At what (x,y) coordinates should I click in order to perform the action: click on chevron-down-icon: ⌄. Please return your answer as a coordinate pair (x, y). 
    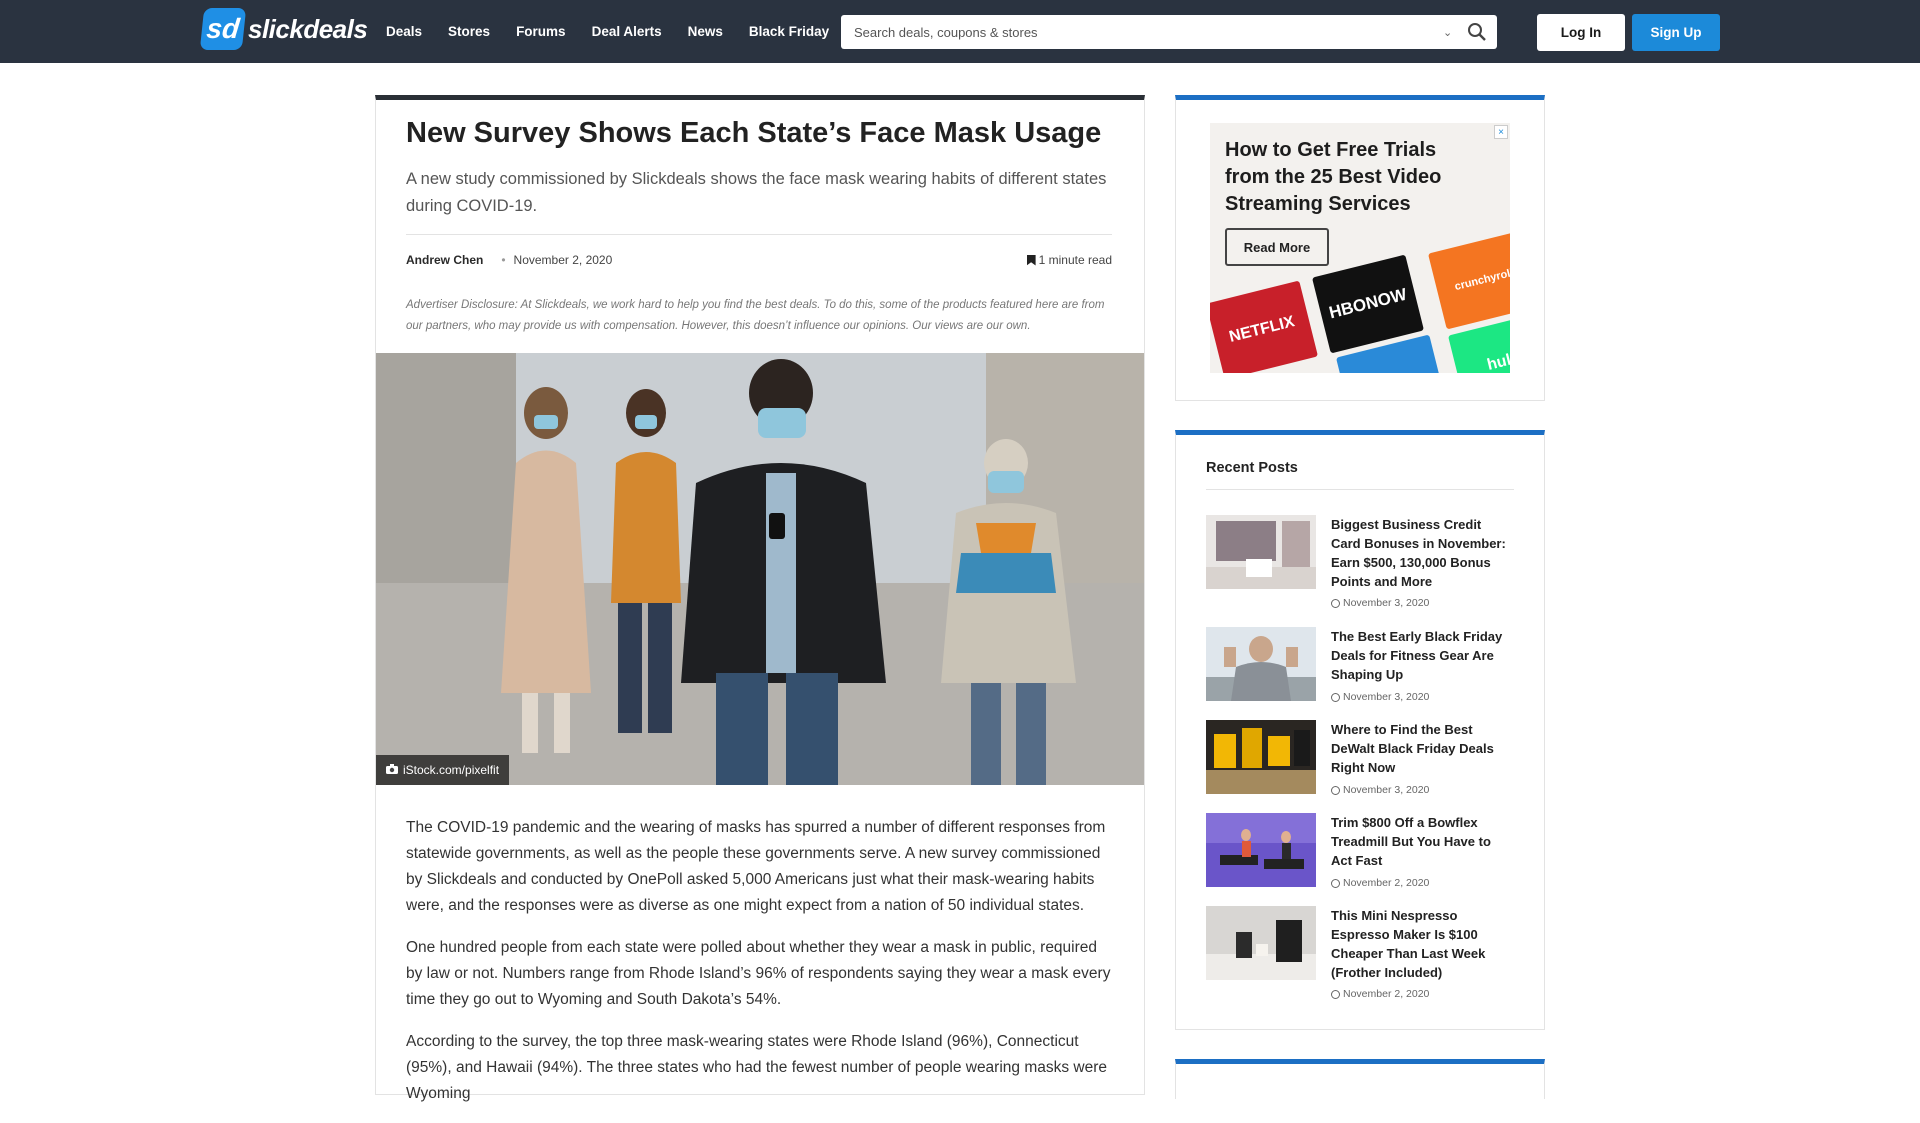
    Looking at the image, I should click on (1450, 32).